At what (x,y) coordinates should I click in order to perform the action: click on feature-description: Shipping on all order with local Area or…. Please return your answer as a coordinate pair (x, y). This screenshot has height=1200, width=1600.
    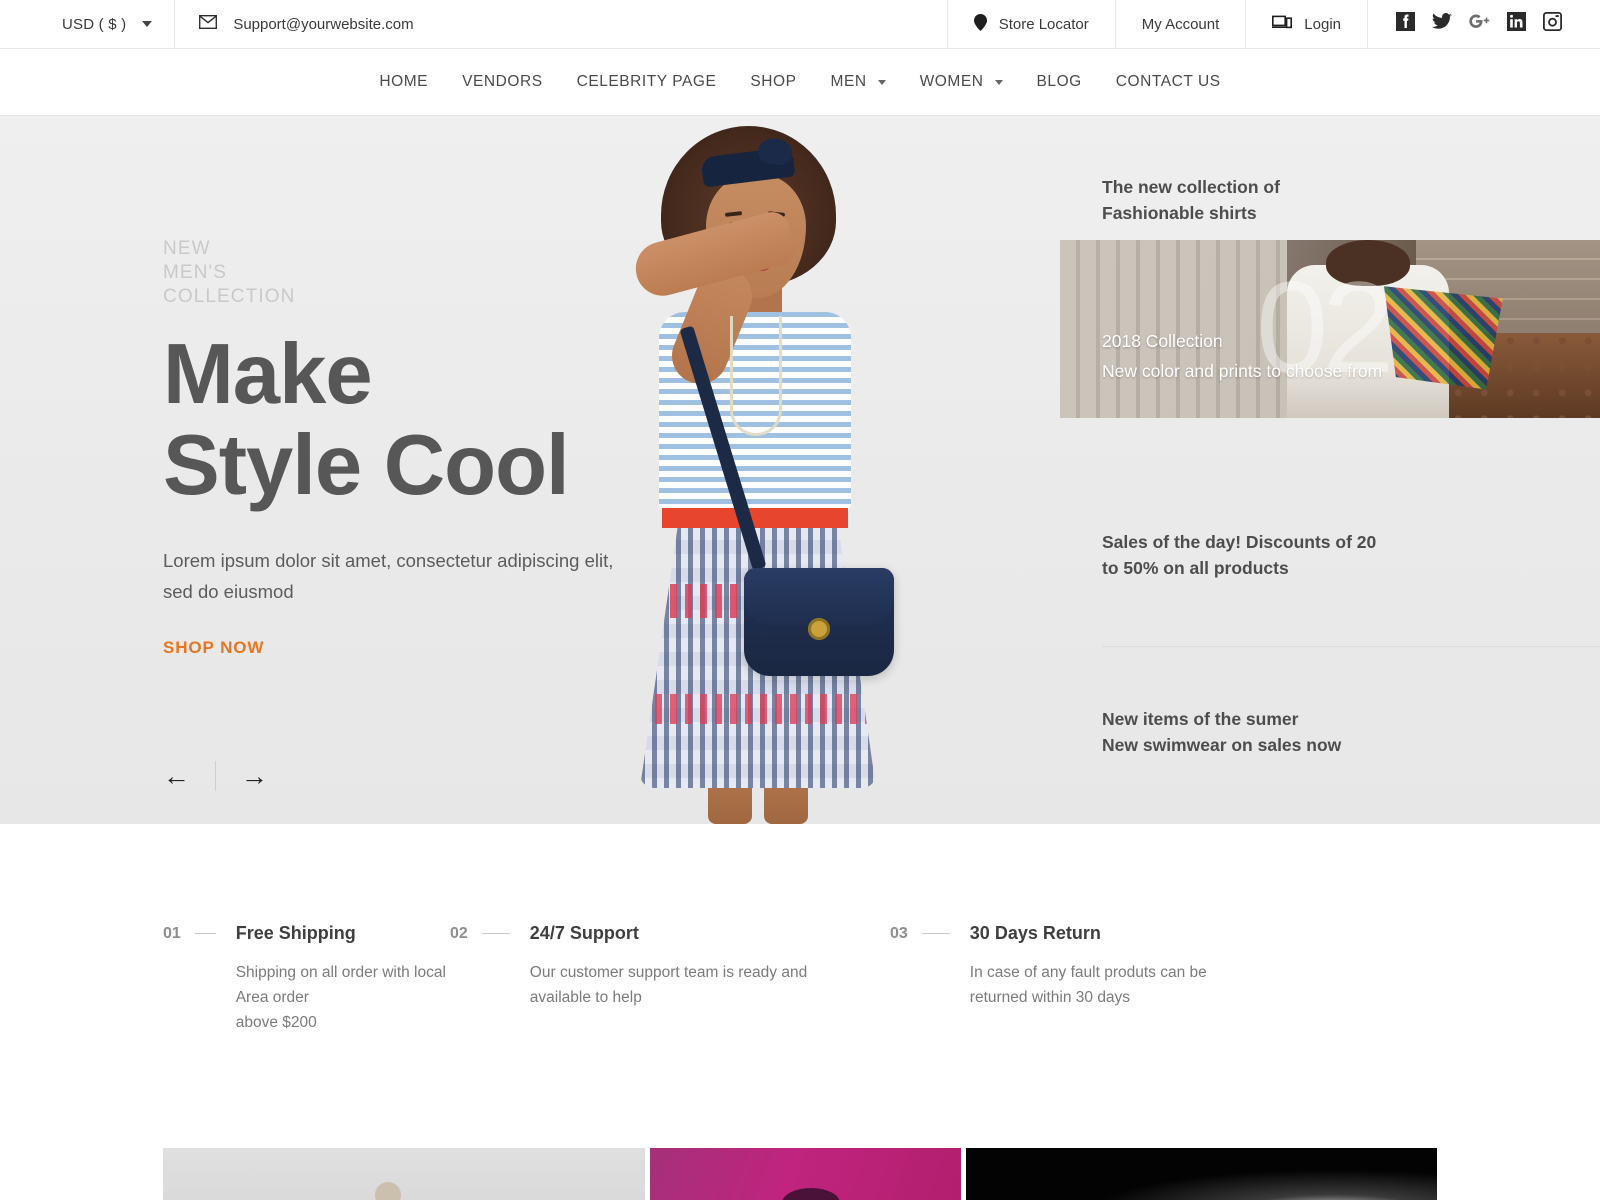
    Looking at the image, I should click on (343, 997).